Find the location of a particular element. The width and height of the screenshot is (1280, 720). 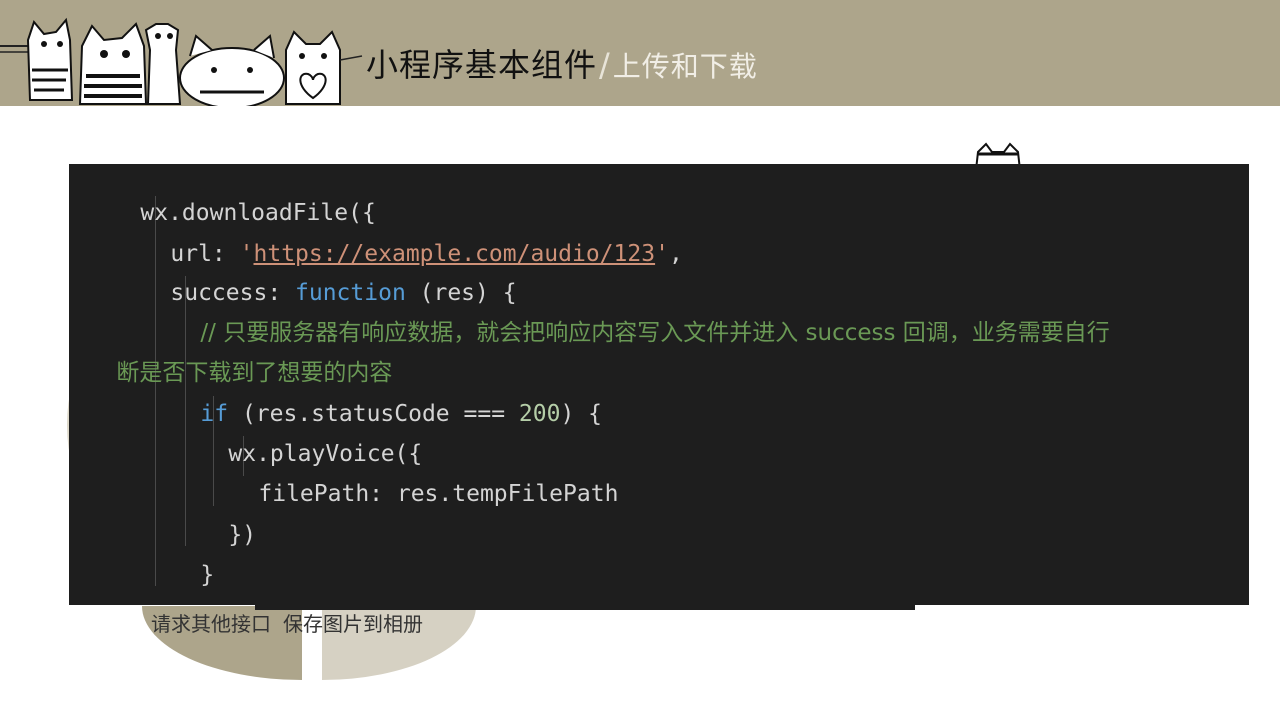

string-quote: ' is located at coordinates (662, 254).